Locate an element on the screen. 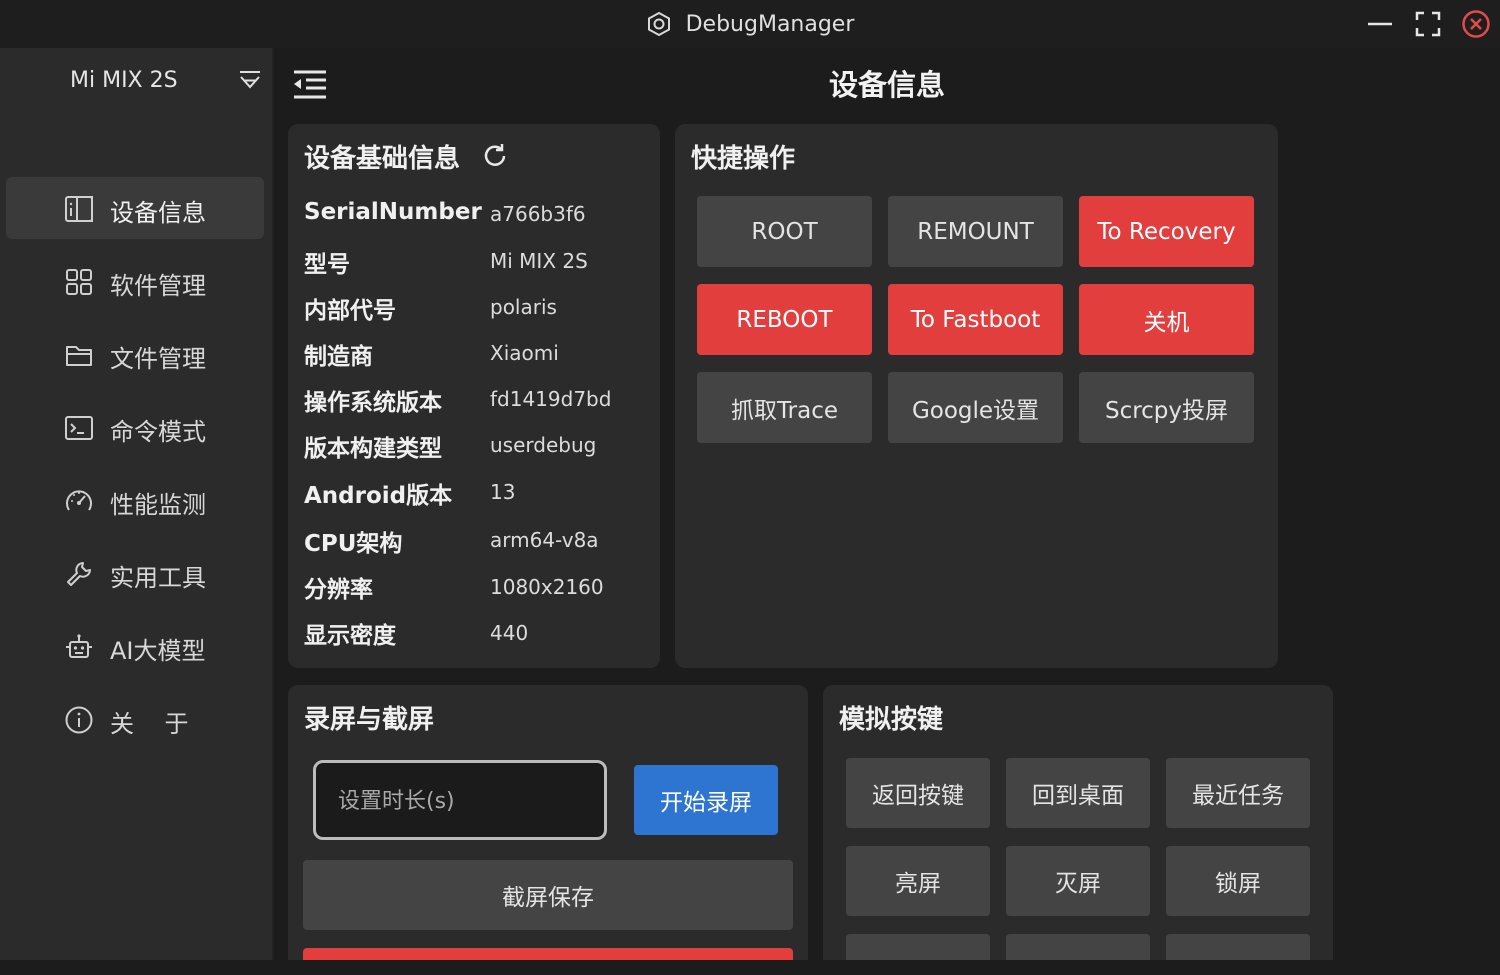 The width and height of the screenshot is (1500, 975). info-value: Xiaomi is located at coordinates (524, 353).